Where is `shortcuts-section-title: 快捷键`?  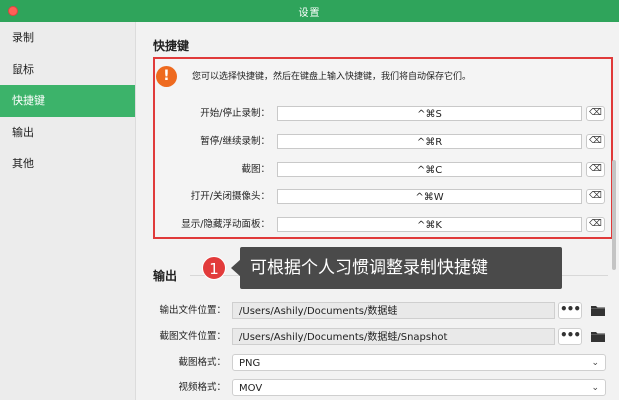 shortcuts-section-title: 快捷键 is located at coordinates (171, 46).